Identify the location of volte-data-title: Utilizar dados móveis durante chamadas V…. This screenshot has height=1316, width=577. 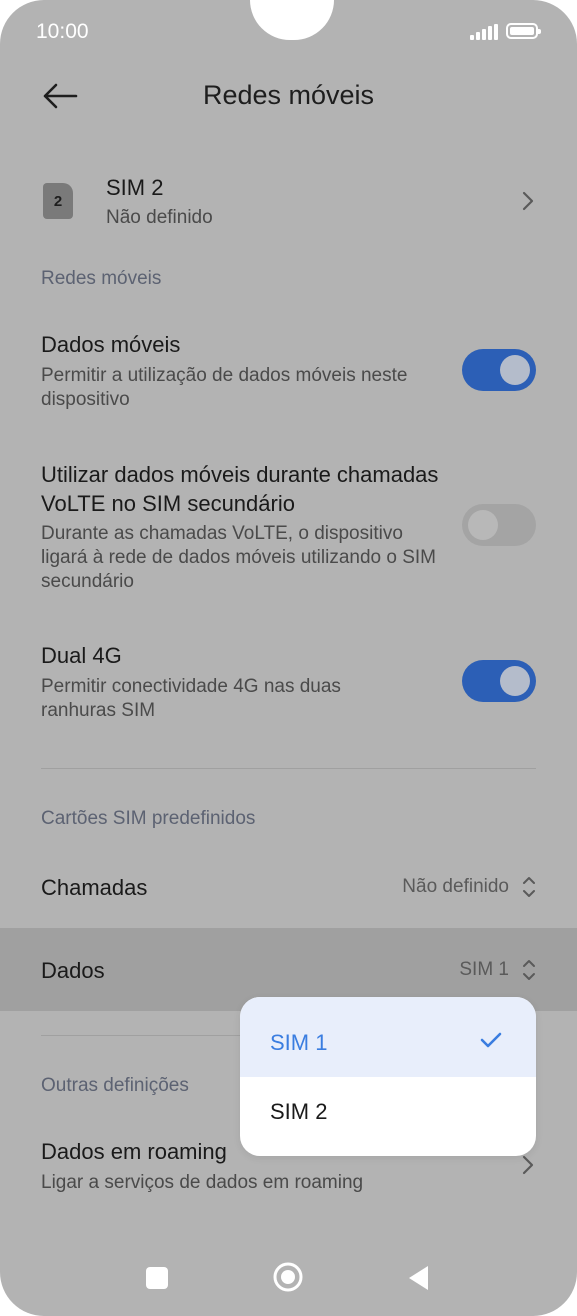
(240, 489).